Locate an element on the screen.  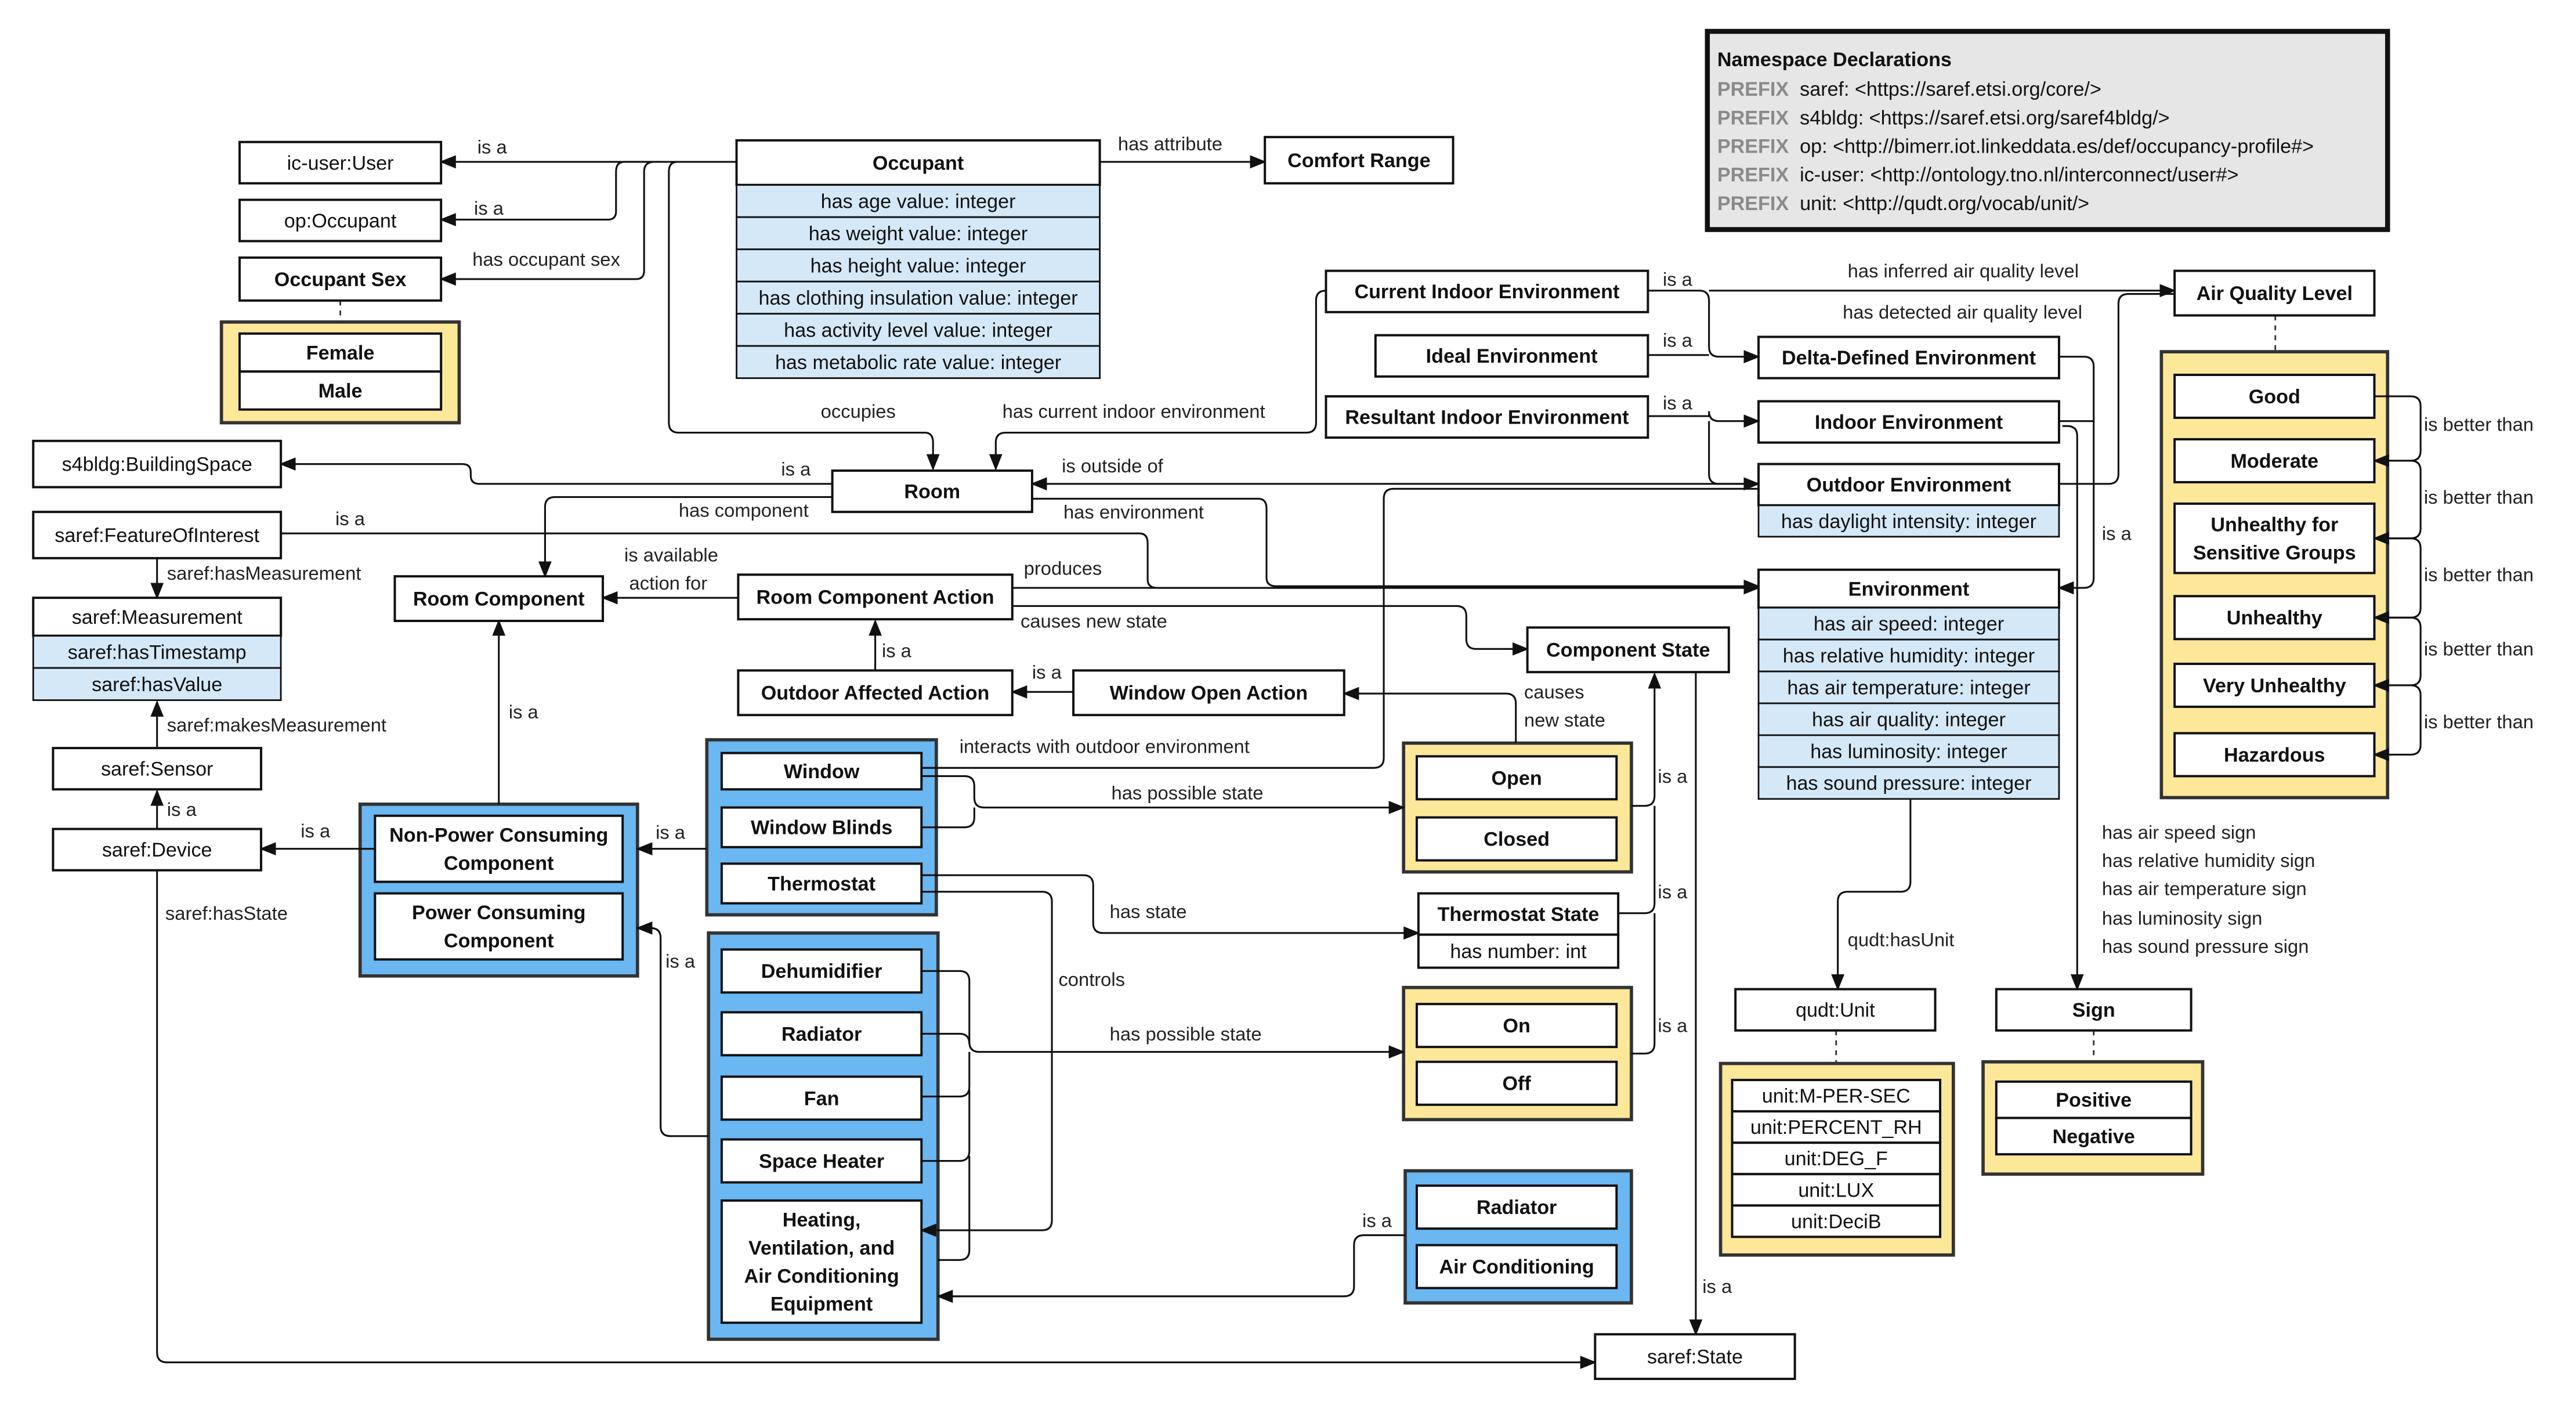
node-aq-very-unhealthy: Very Unhealthy is located at coordinates (2274, 685).